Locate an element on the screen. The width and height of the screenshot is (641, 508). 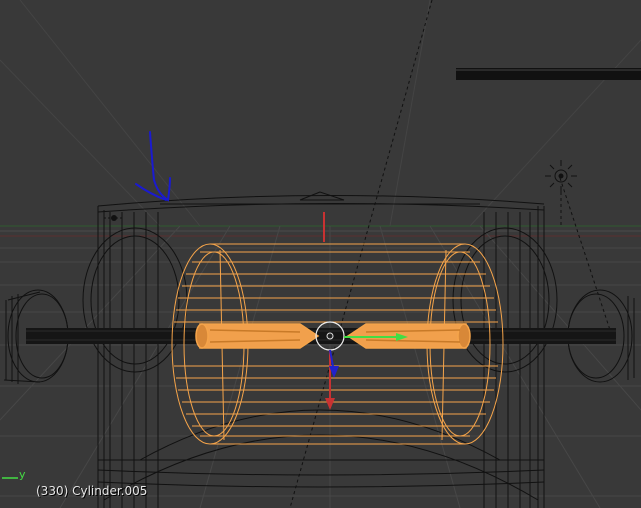
axis-y-label: y is located at coordinates (22, 474).